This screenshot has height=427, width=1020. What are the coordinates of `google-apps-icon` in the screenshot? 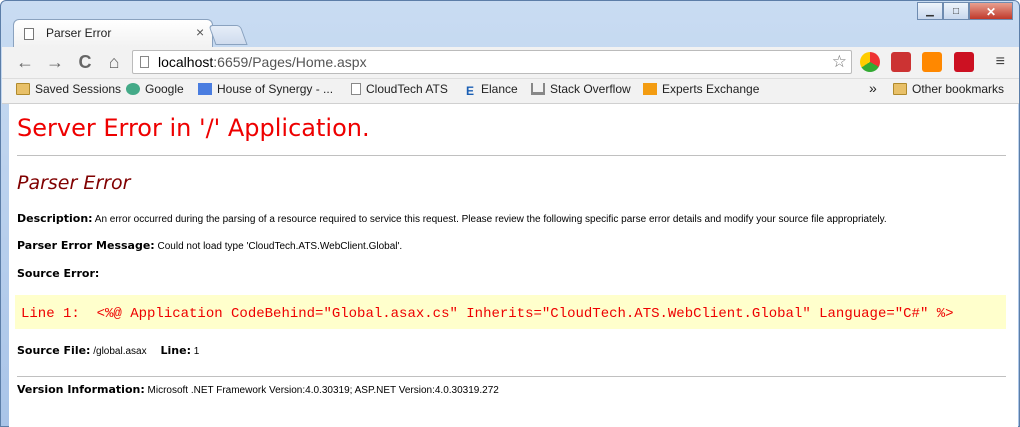 It's located at (205, 89).